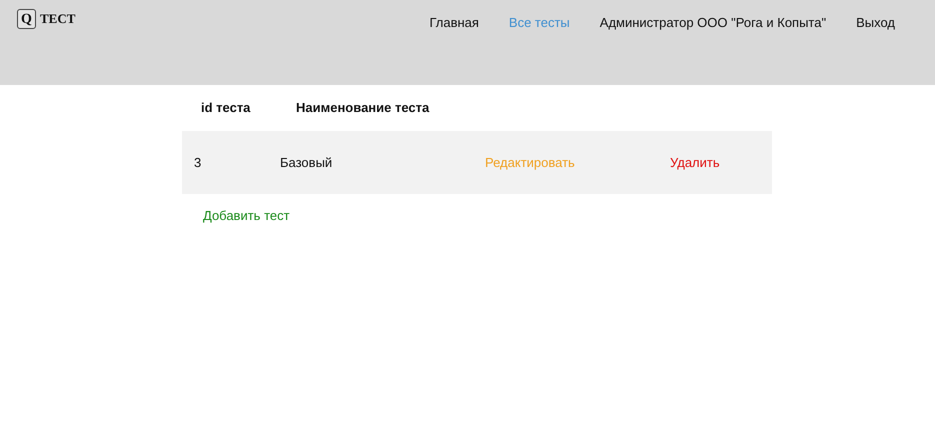  I want to click on table-cell: 3, so click(198, 162).